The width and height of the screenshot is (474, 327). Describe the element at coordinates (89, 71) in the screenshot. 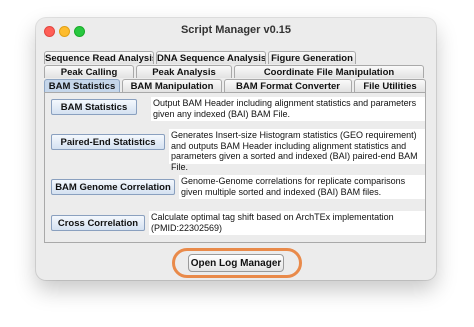

I see `tab-peak-calling: Peak Calling` at that location.